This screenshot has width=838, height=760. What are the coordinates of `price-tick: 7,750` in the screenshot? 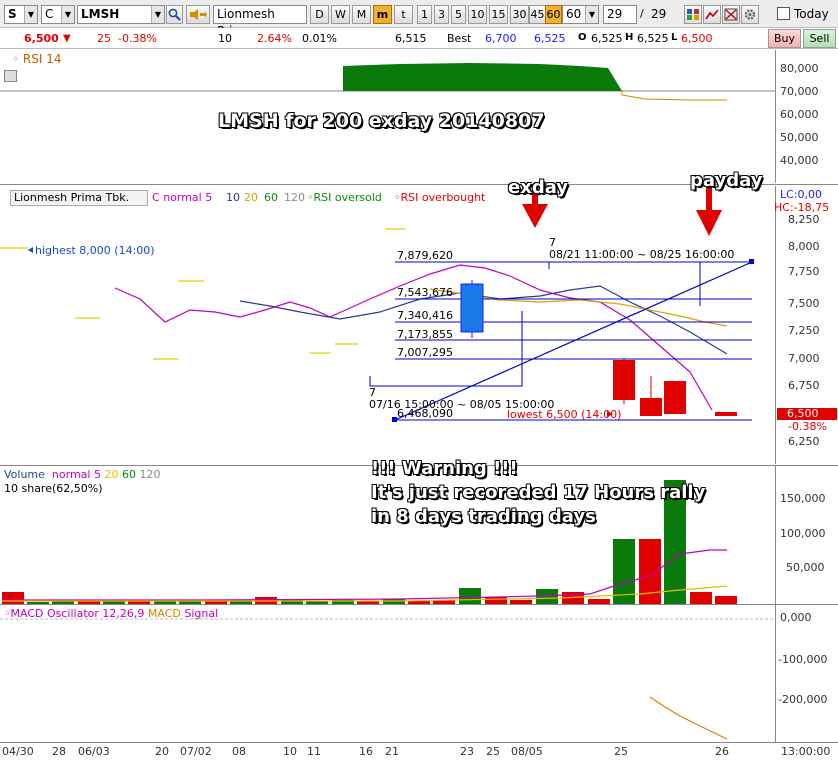 It's located at (804, 271).